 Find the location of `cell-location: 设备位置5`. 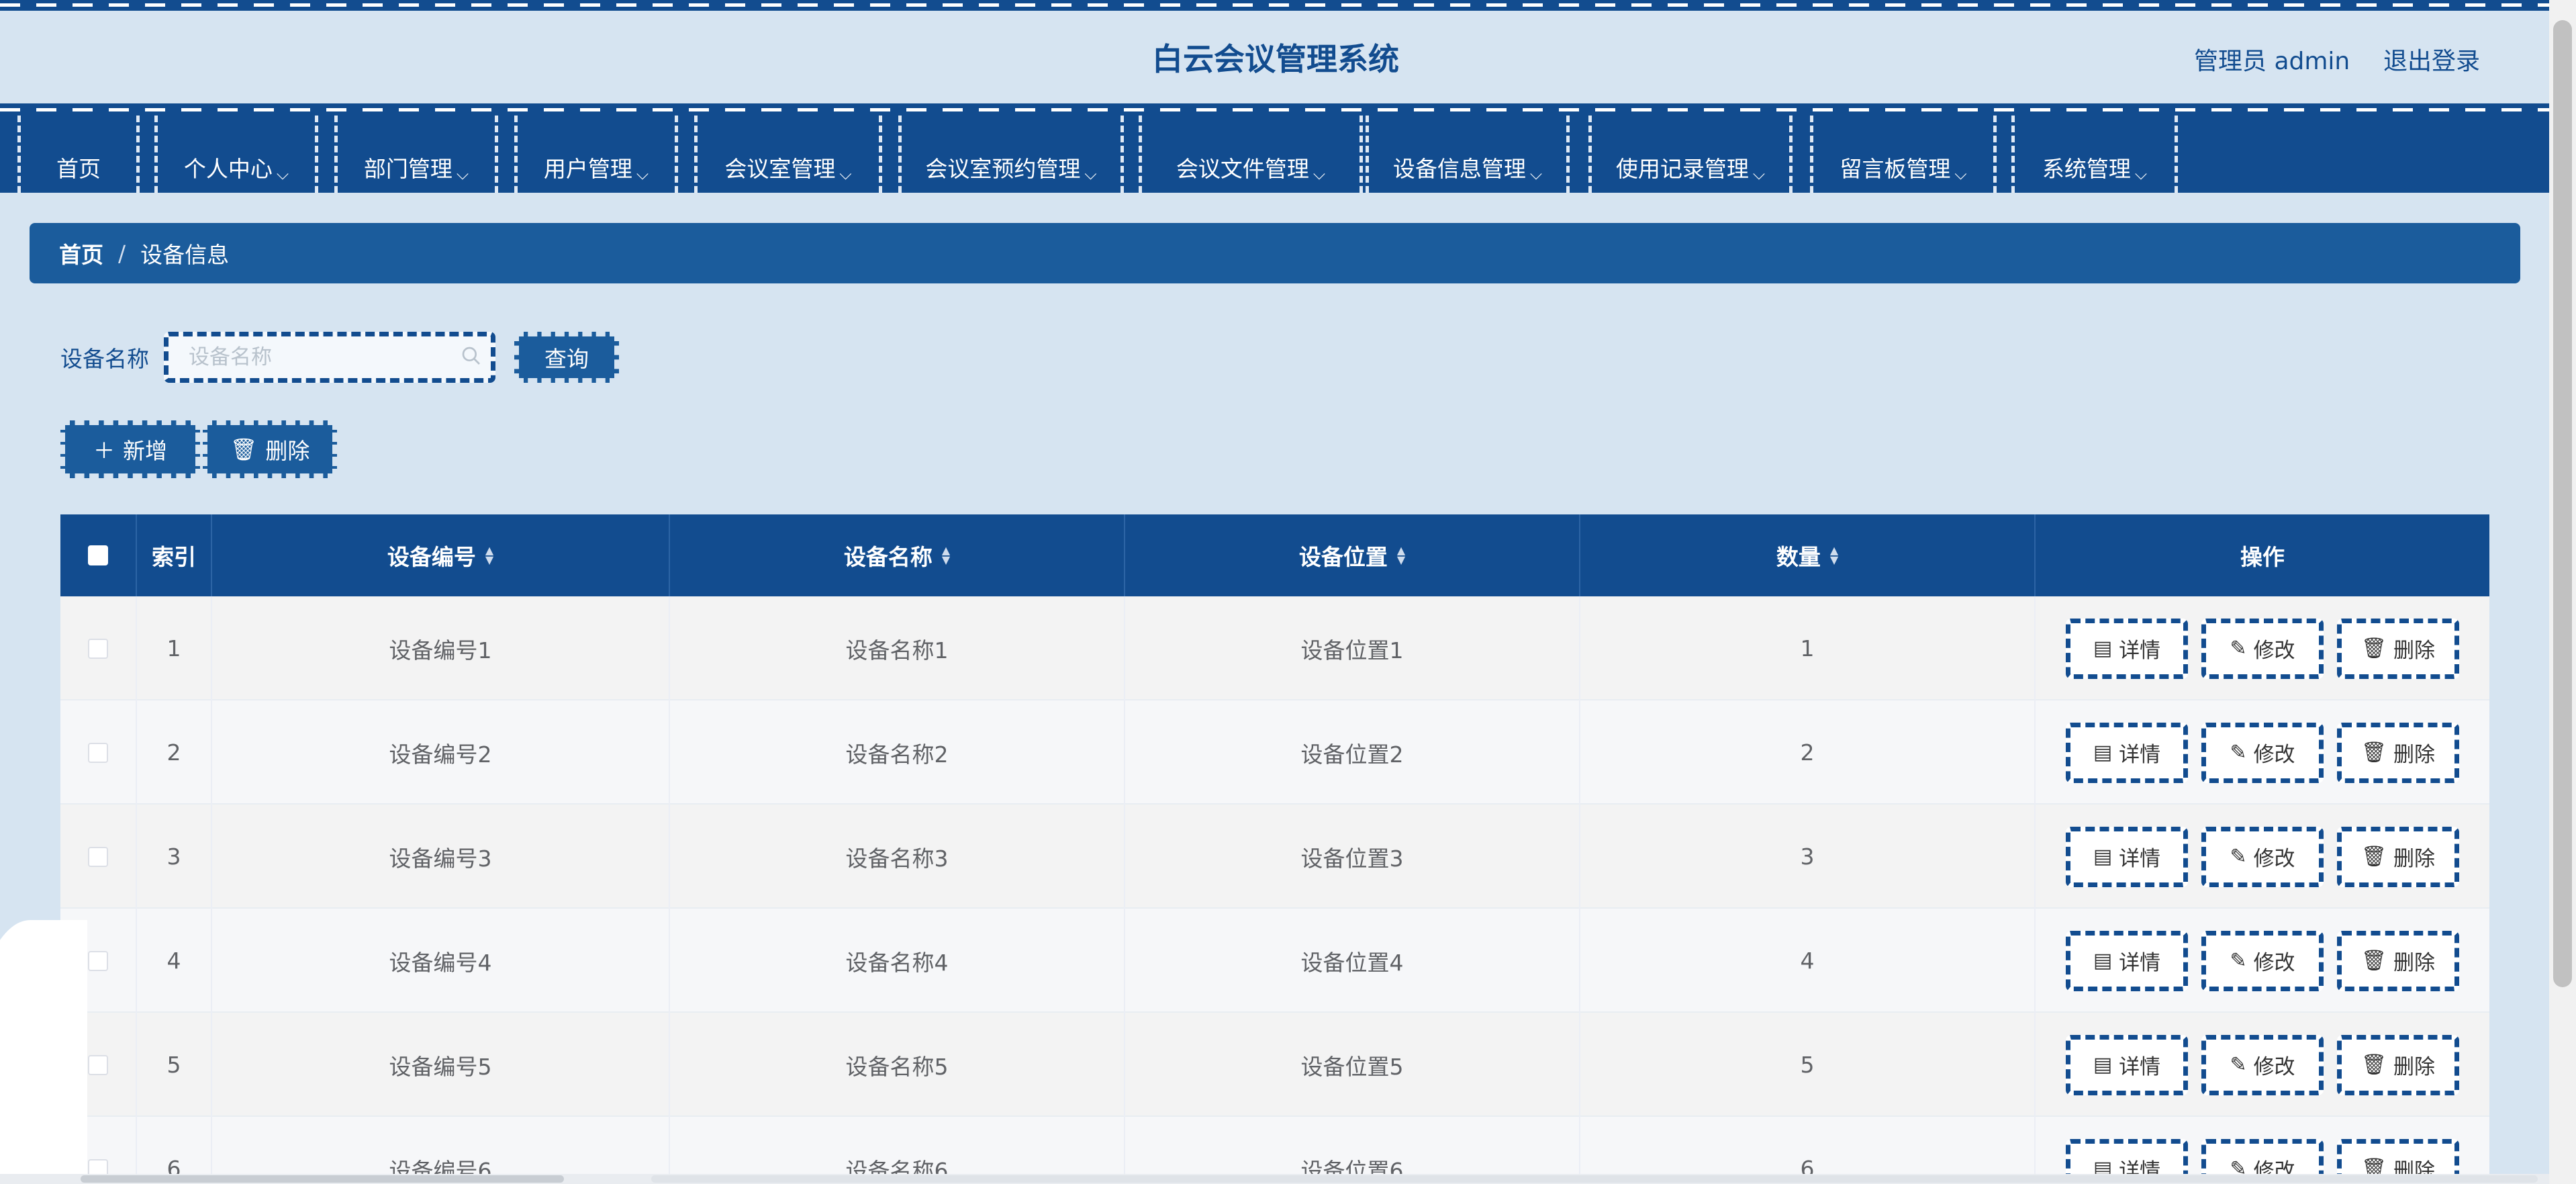

cell-location: 设备位置5 is located at coordinates (1352, 1065).